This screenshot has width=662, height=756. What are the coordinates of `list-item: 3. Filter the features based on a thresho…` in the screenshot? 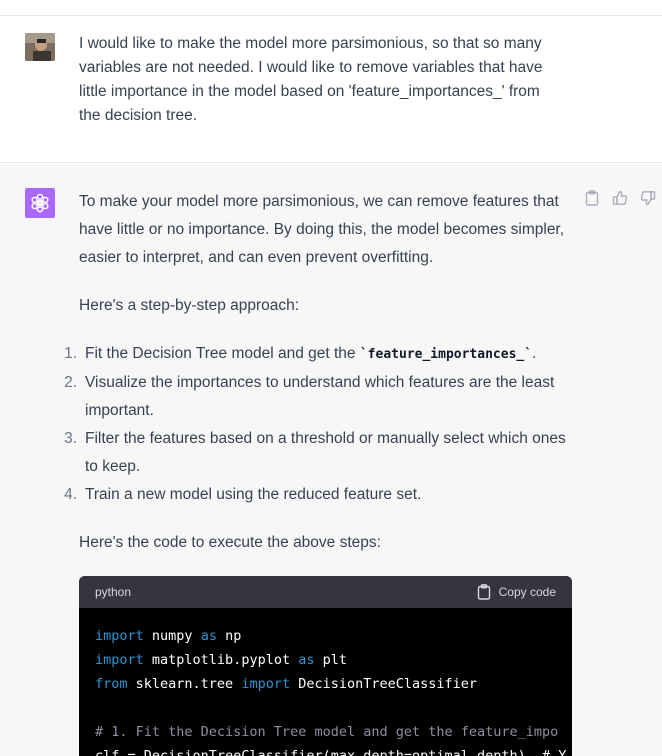 It's located at (319, 453).